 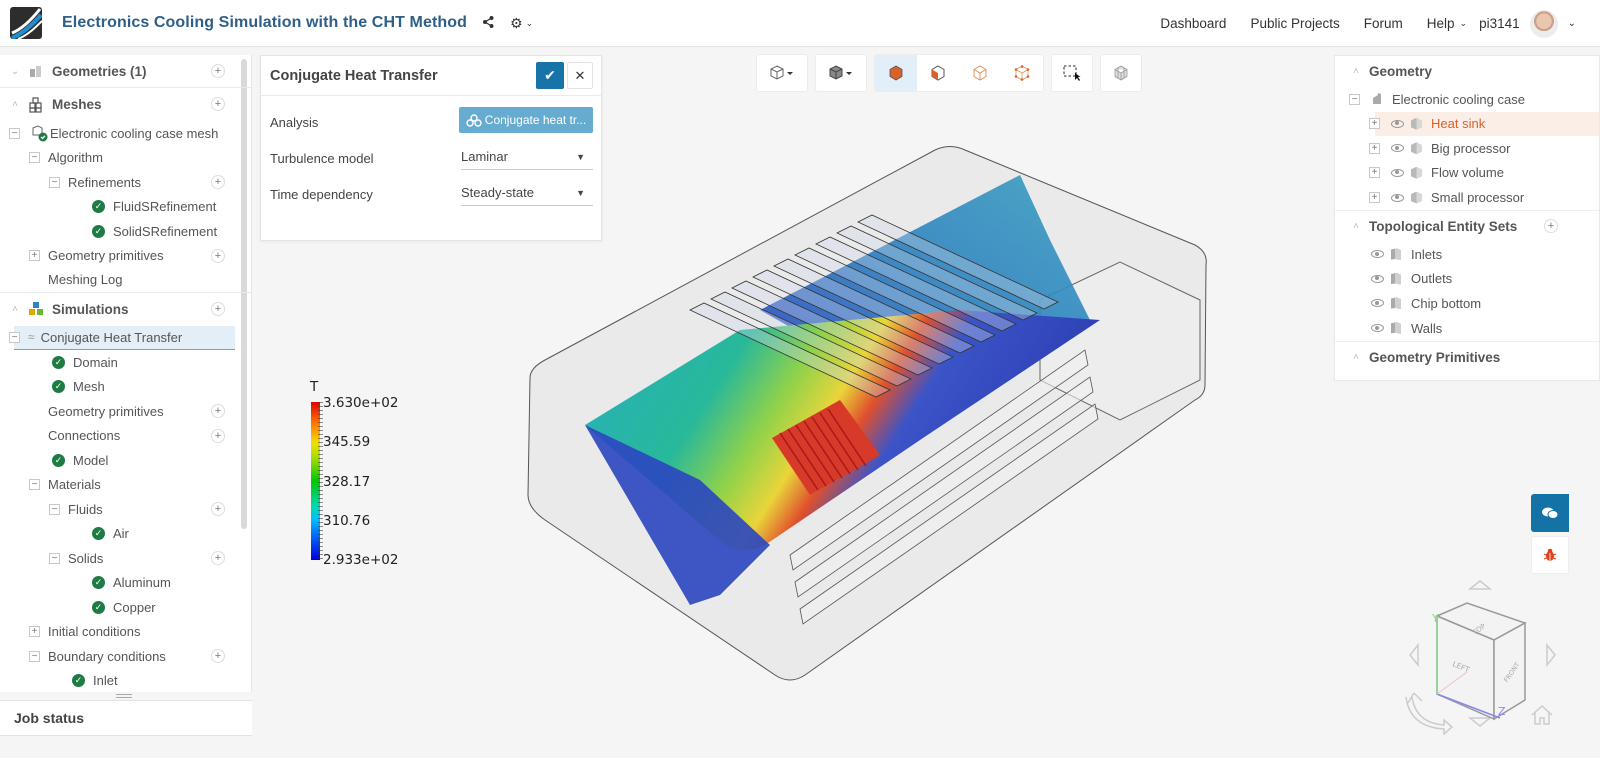 What do you see at coordinates (1480, 585) in the screenshot?
I see `rotate-up-arrow-icon` at bounding box center [1480, 585].